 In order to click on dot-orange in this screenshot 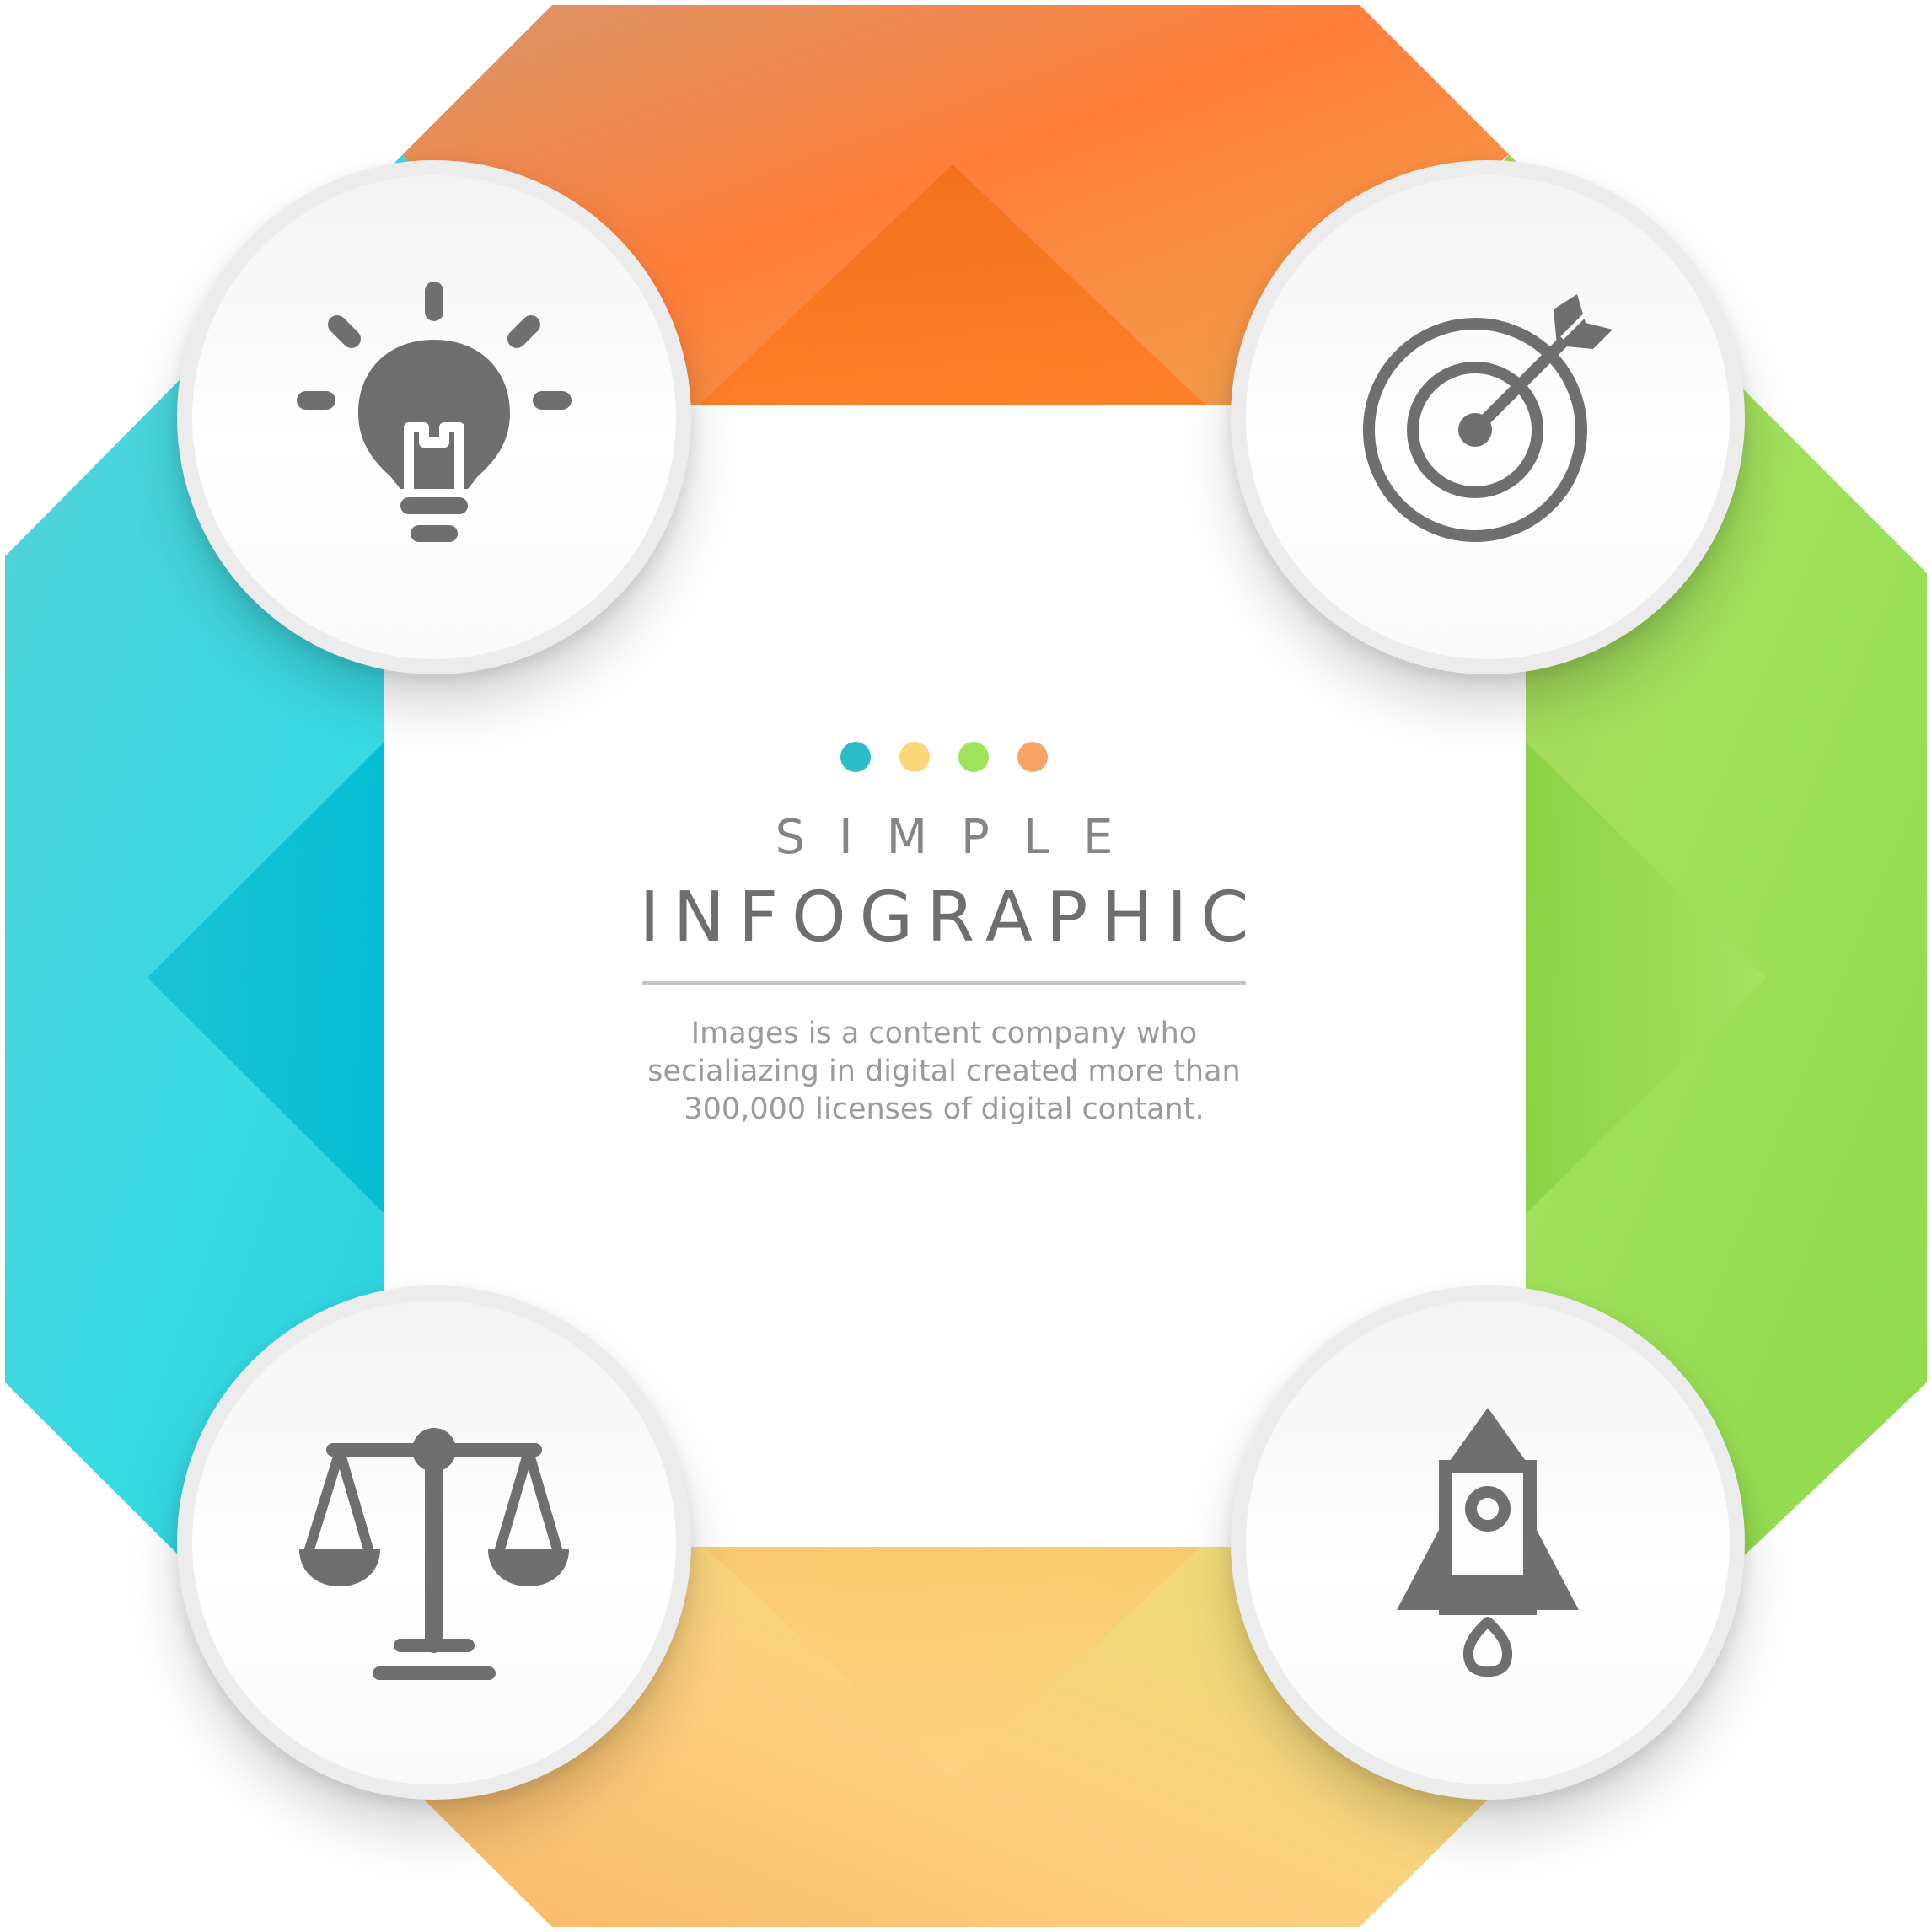, I will do `click(1032, 757)`.